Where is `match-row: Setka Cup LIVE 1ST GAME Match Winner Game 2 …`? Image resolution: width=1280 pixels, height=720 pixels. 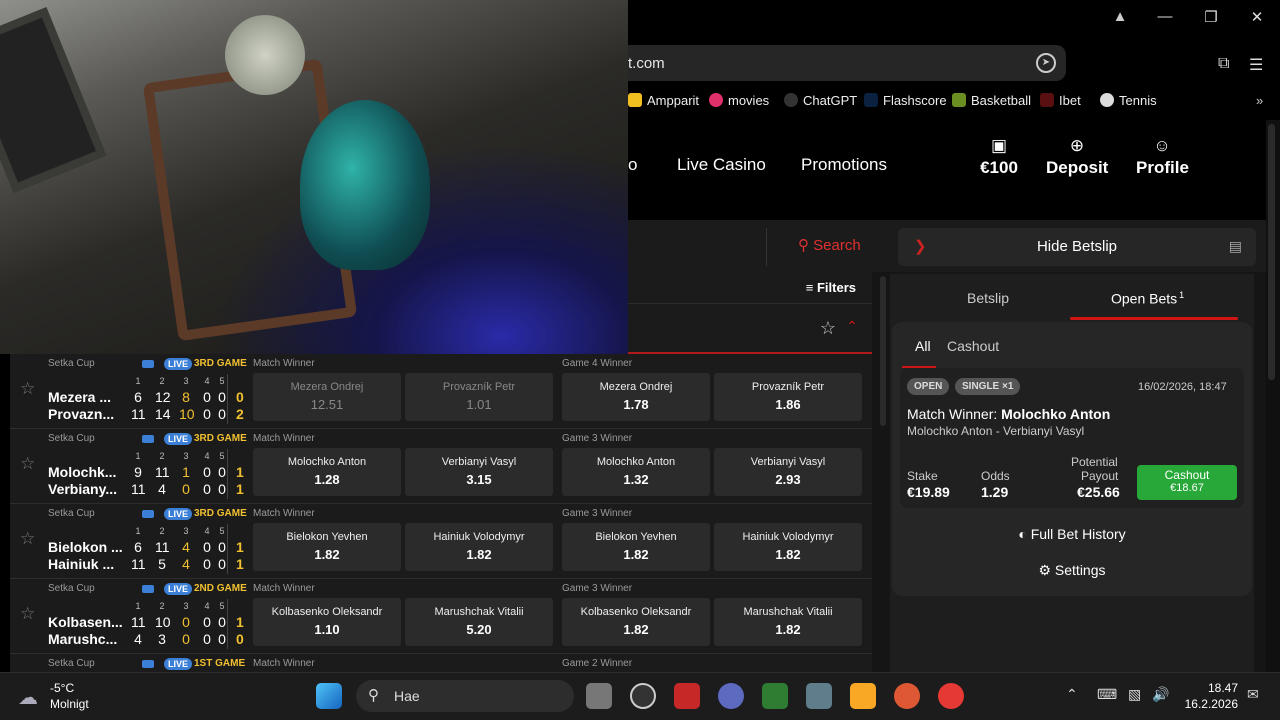
match-row: Setka Cup LIVE 1ST GAME Match Winner Game 2 … is located at coordinates (441, 663).